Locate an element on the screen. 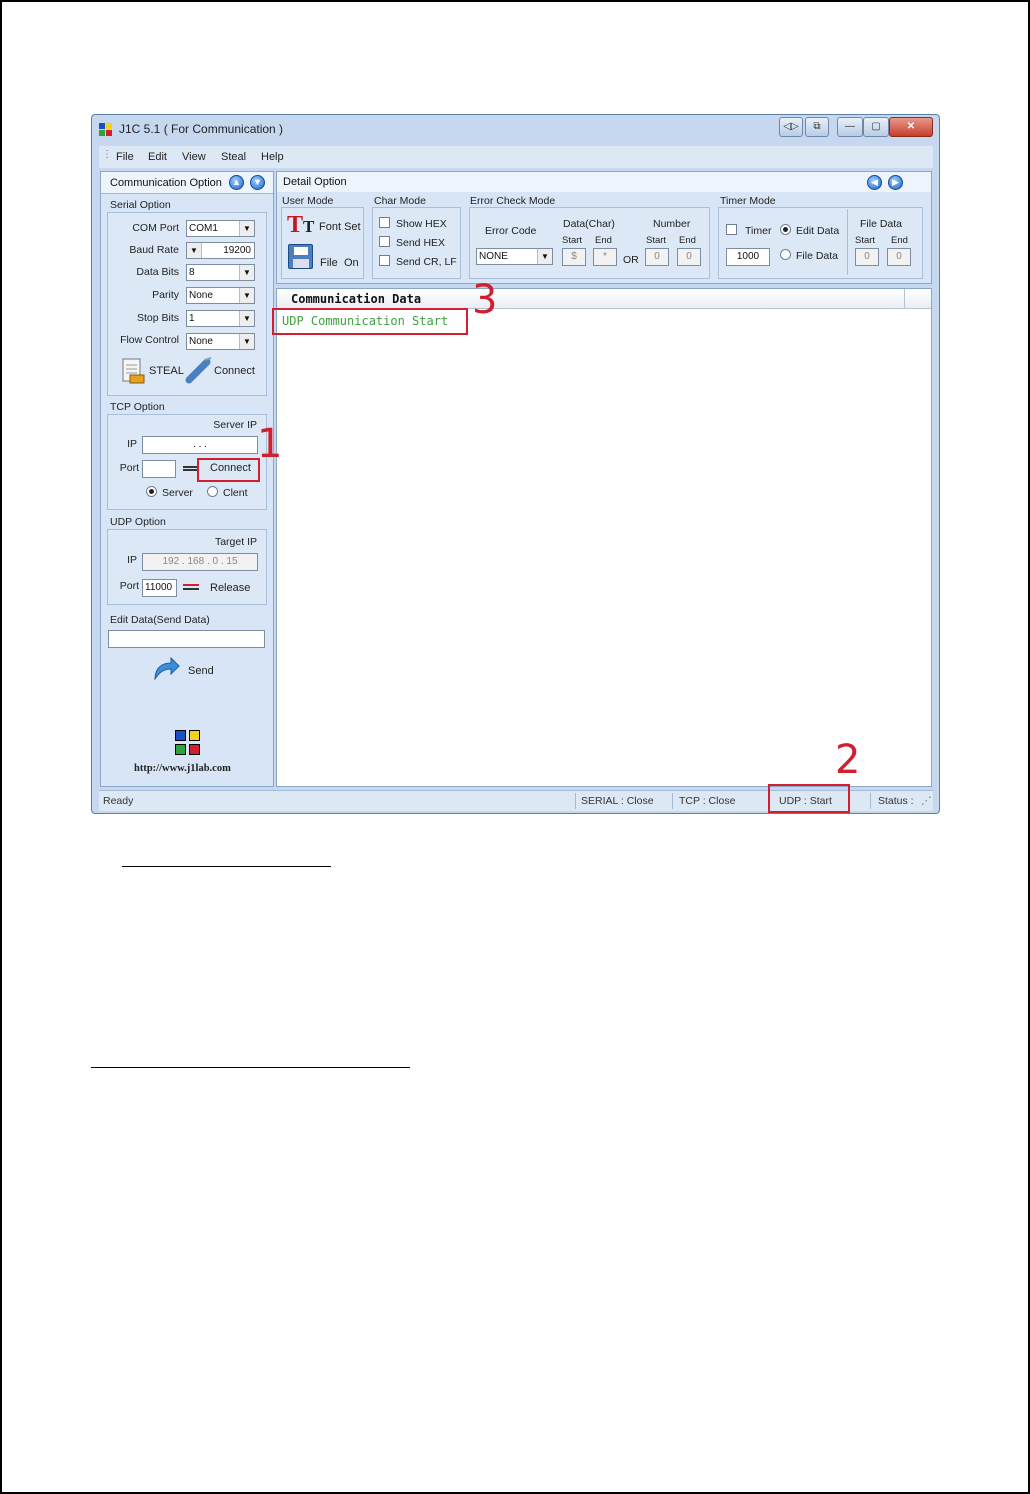  close-button: ✕ is located at coordinates (911, 127).